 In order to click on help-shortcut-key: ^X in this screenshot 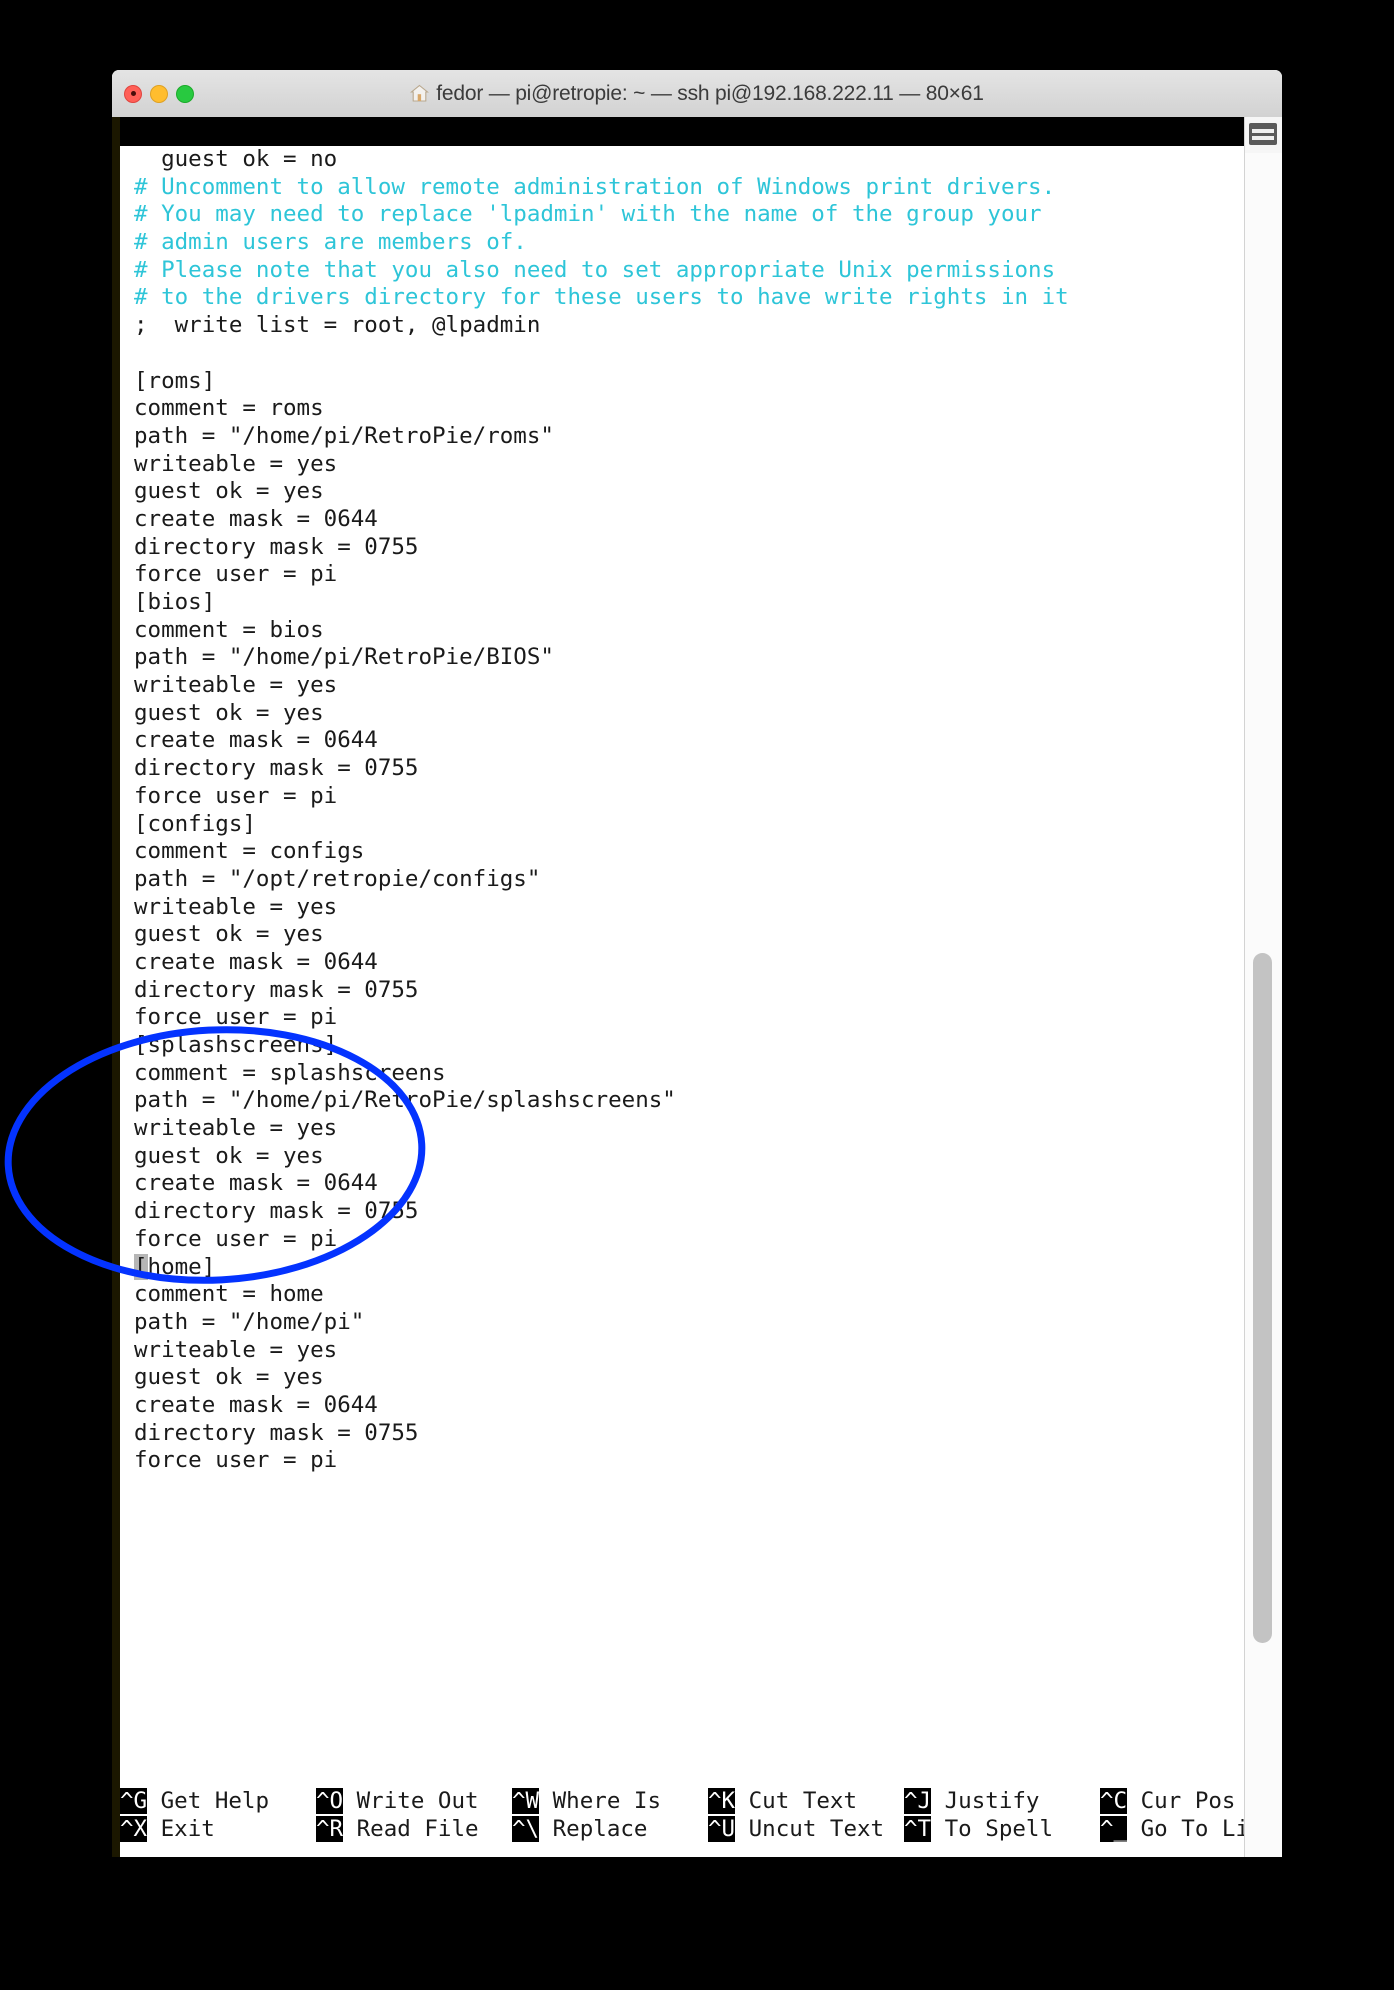, I will do `click(134, 1829)`.